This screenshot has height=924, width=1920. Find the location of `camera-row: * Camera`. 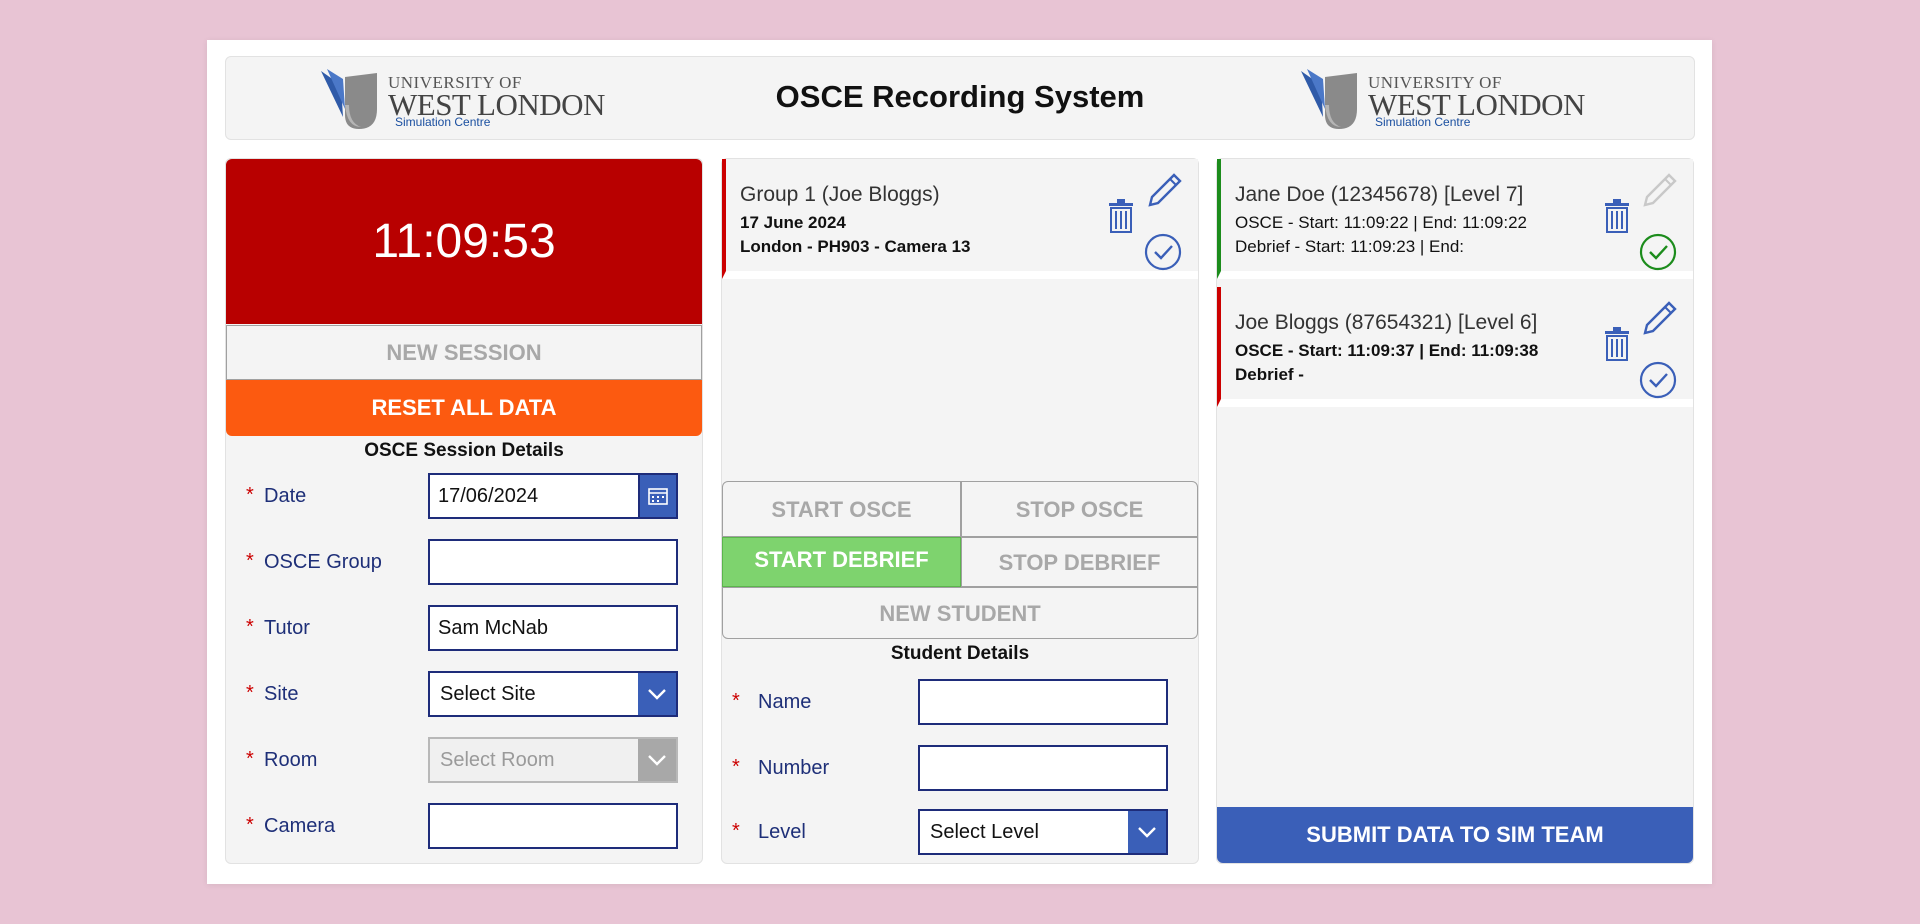

camera-row: * Camera is located at coordinates (466, 826).